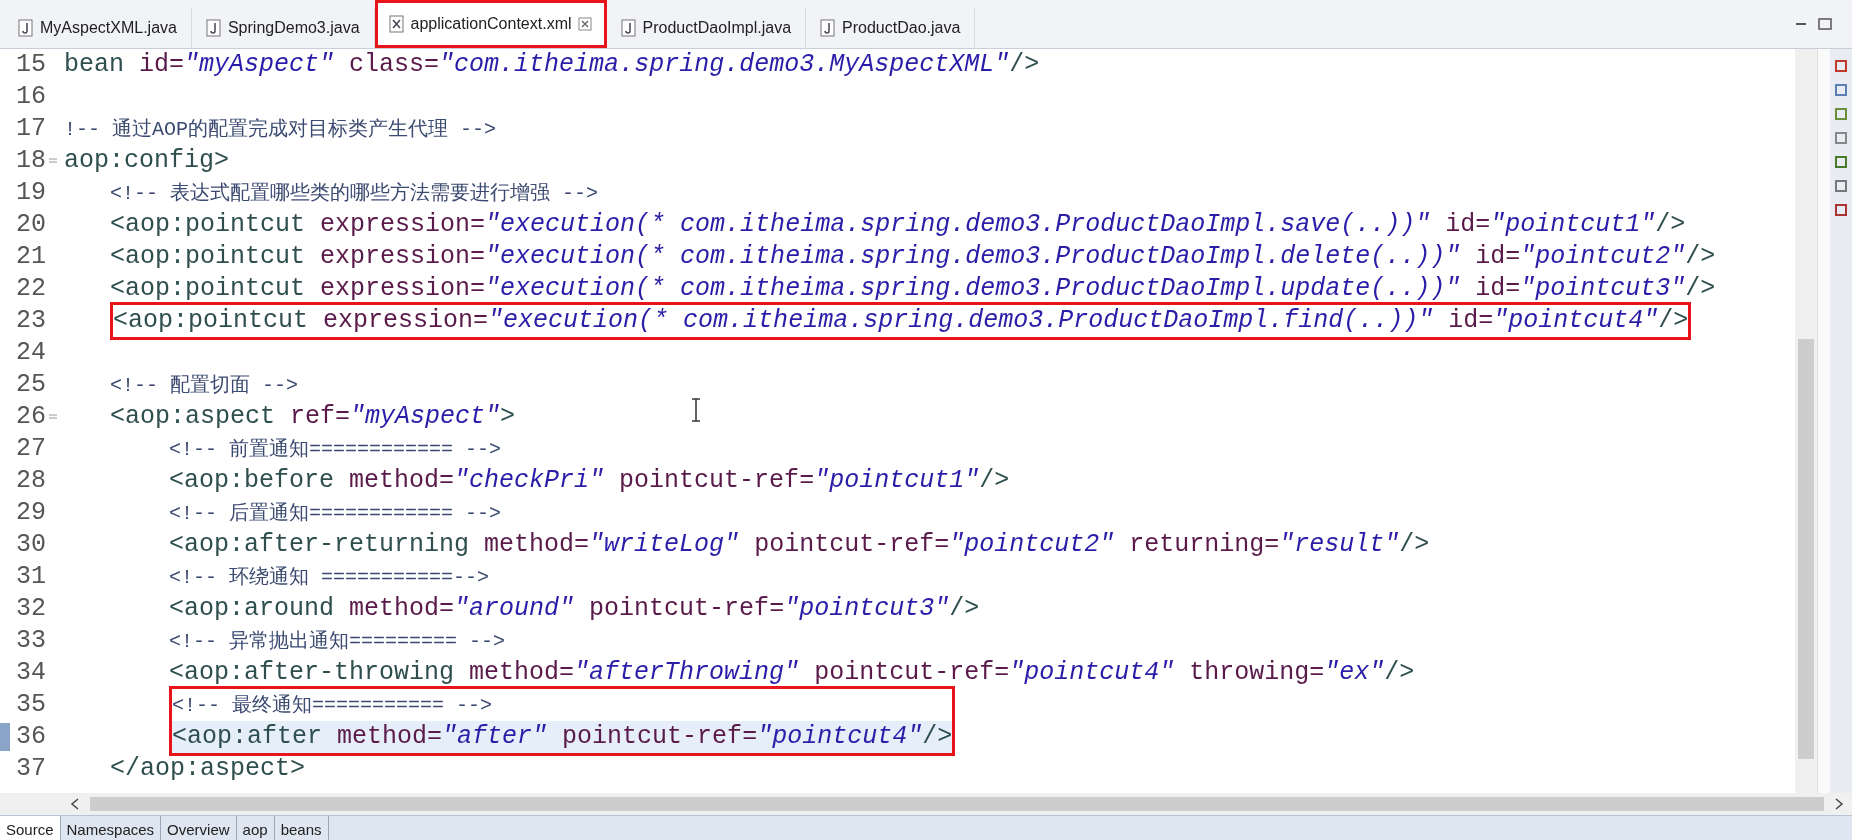 The width and height of the screenshot is (1852, 840). What do you see at coordinates (31, 97) in the screenshot?
I see `line-number: 16` at bounding box center [31, 97].